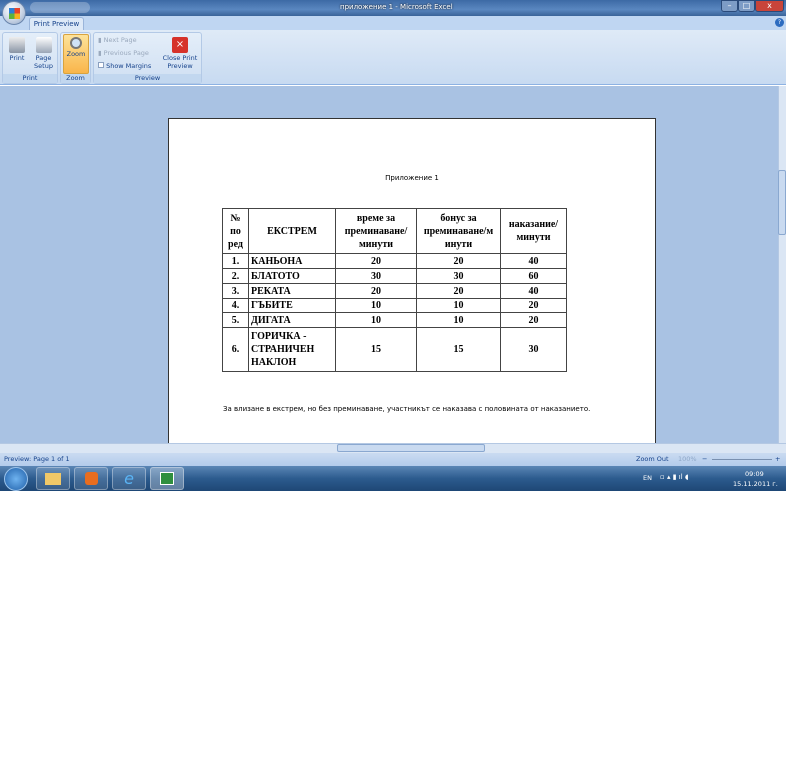 The image size is (786, 768). I want to click on magnifier-icon, so click(76, 43).